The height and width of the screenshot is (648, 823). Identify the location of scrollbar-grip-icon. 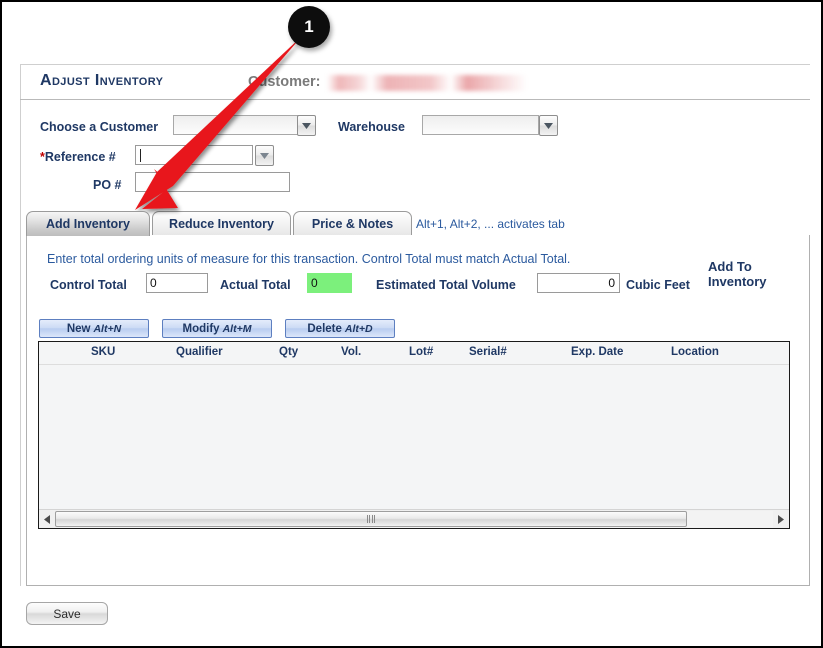
(371, 518).